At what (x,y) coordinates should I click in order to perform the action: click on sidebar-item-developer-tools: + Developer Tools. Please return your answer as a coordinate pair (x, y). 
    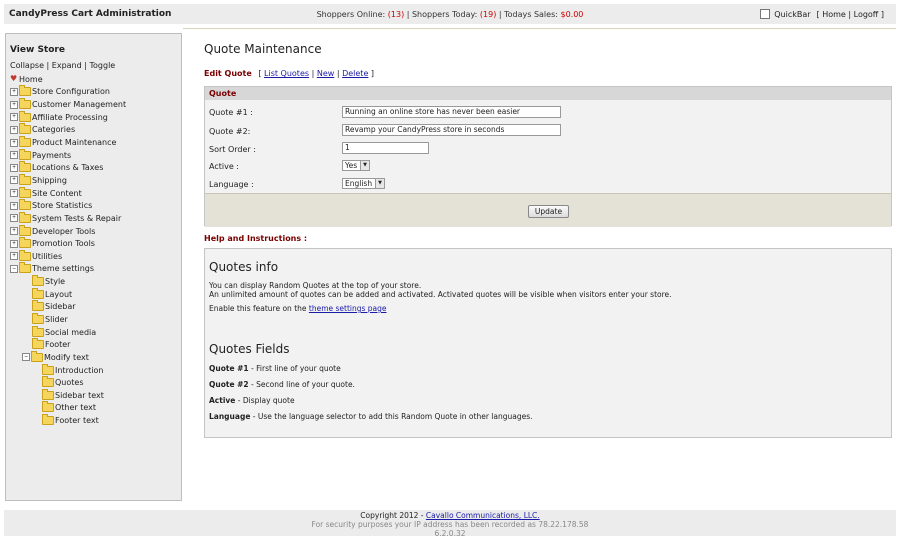
    Looking at the image, I should click on (68, 231).